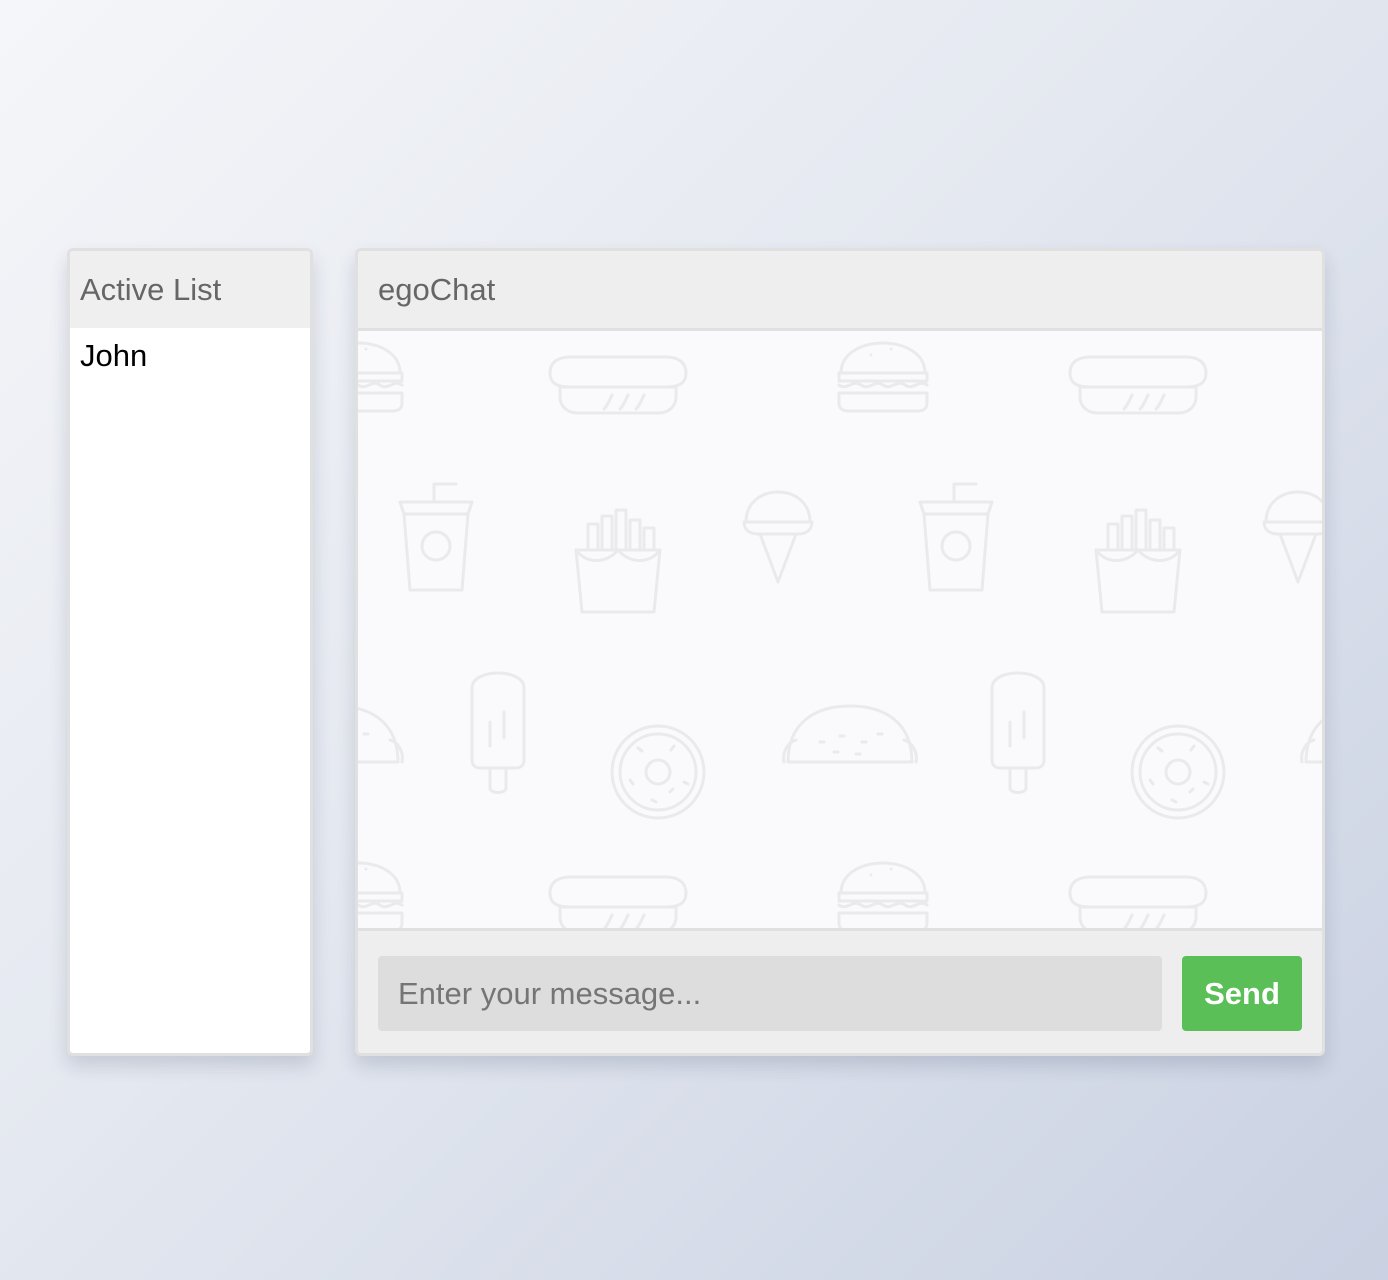  What do you see at coordinates (190, 652) in the screenshot?
I see `active-list-panel: Active List John` at bounding box center [190, 652].